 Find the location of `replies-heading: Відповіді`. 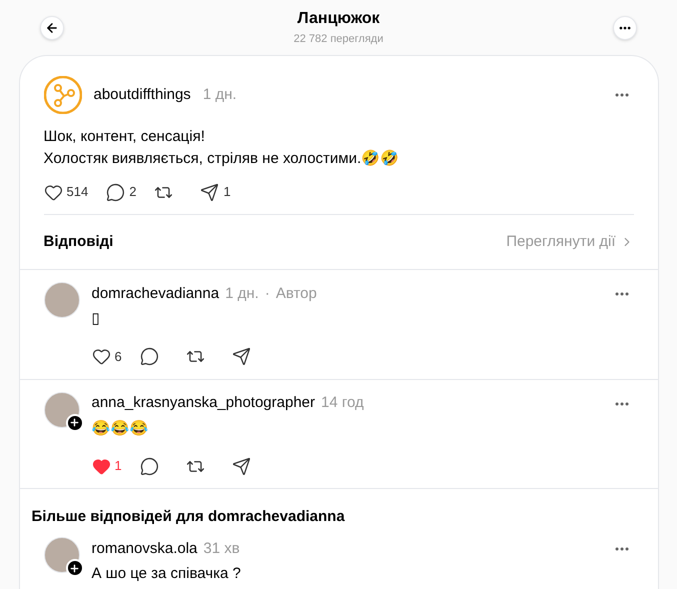

replies-heading: Відповіді is located at coordinates (79, 242).